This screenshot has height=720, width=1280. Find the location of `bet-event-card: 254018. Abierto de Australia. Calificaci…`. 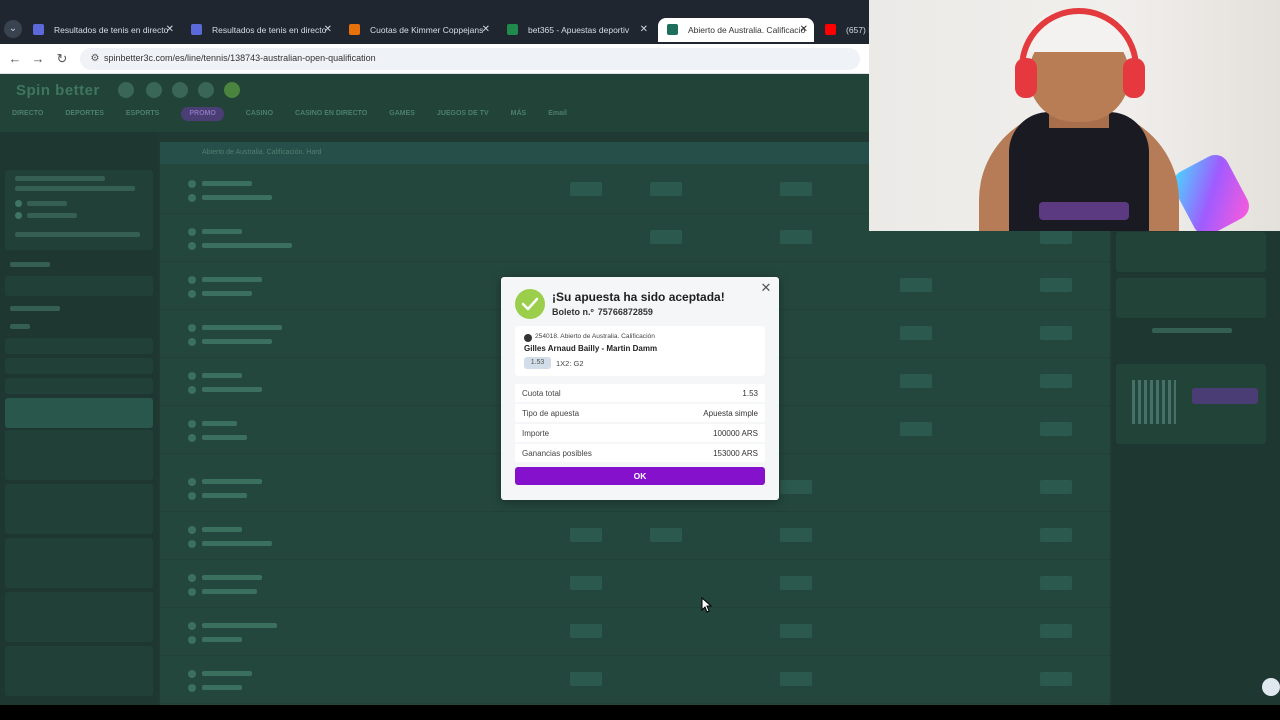

bet-event-card: 254018. Abierto de Australia. Calificaci… is located at coordinates (640, 351).